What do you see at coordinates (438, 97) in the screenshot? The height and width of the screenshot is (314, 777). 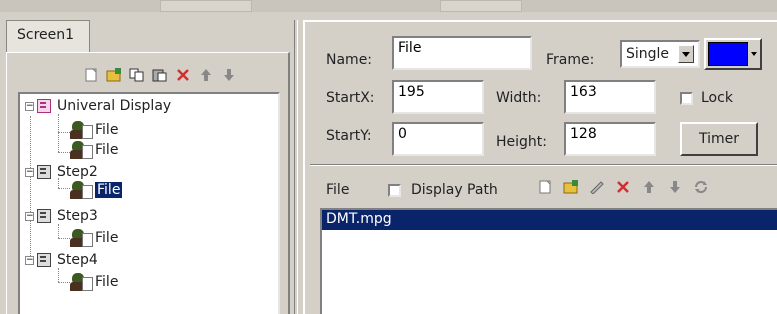 I see `startx-input: 195` at bounding box center [438, 97].